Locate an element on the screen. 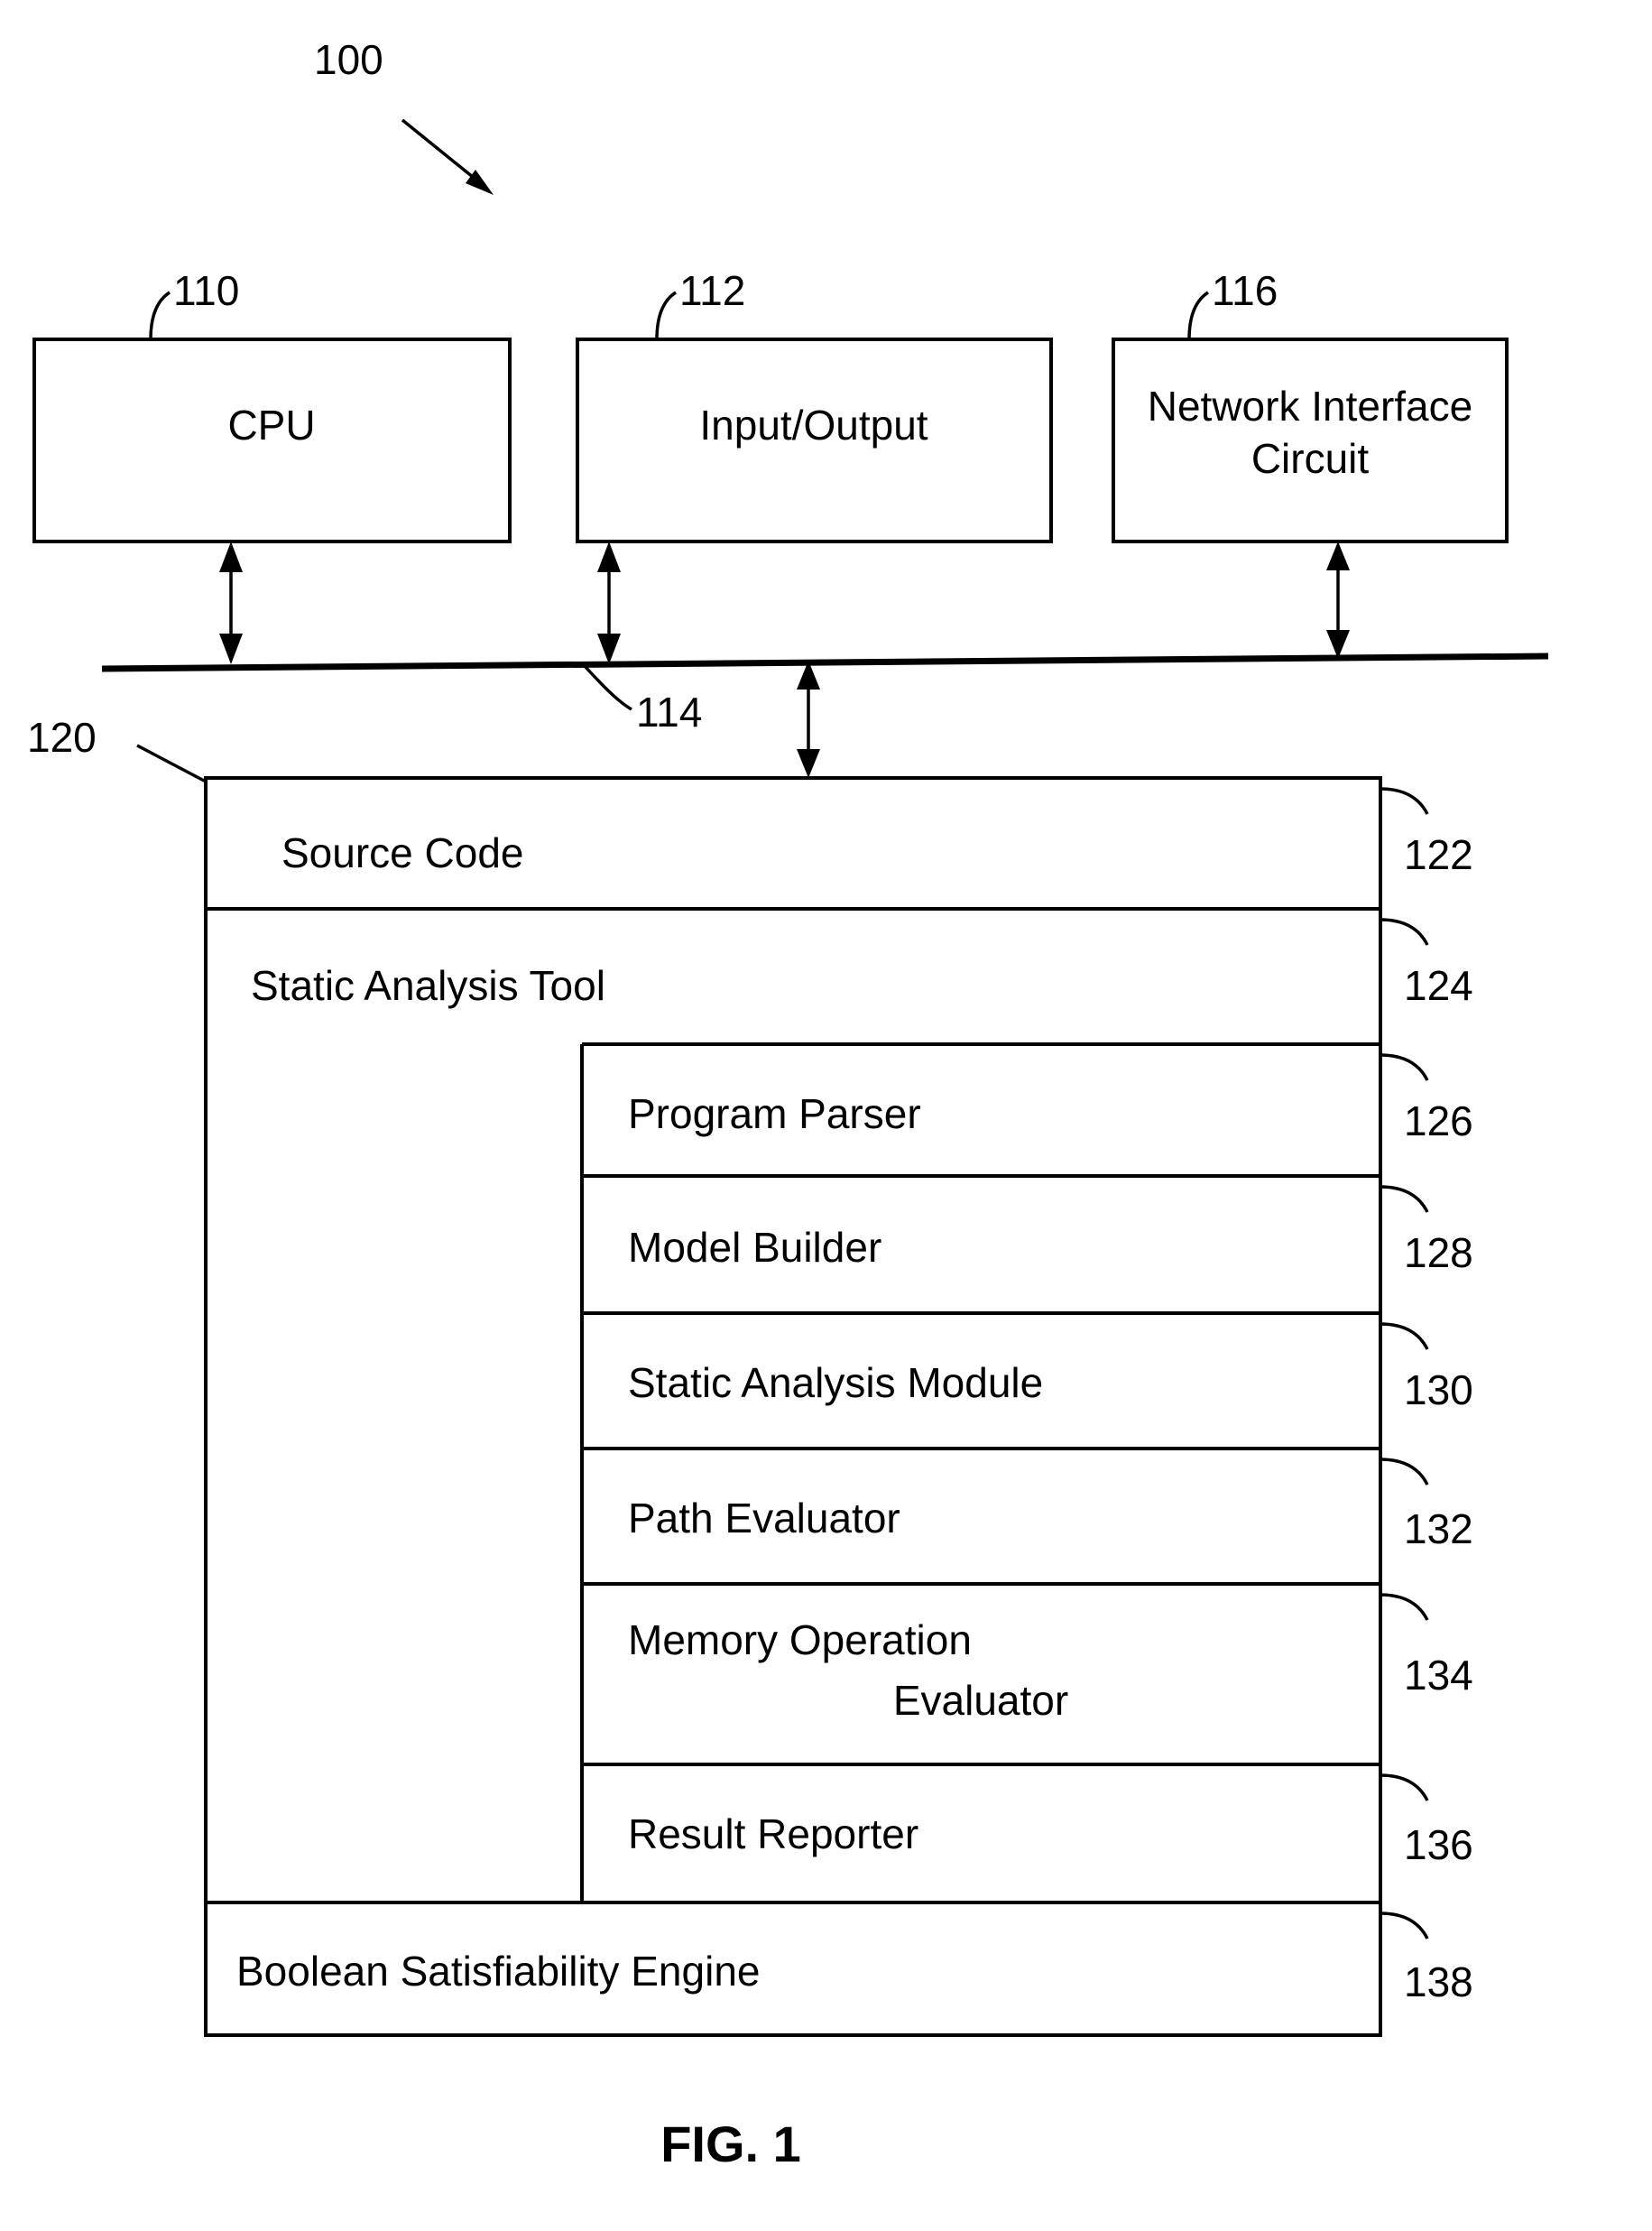  ref-label-110: 110 is located at coordinates (206, 290).